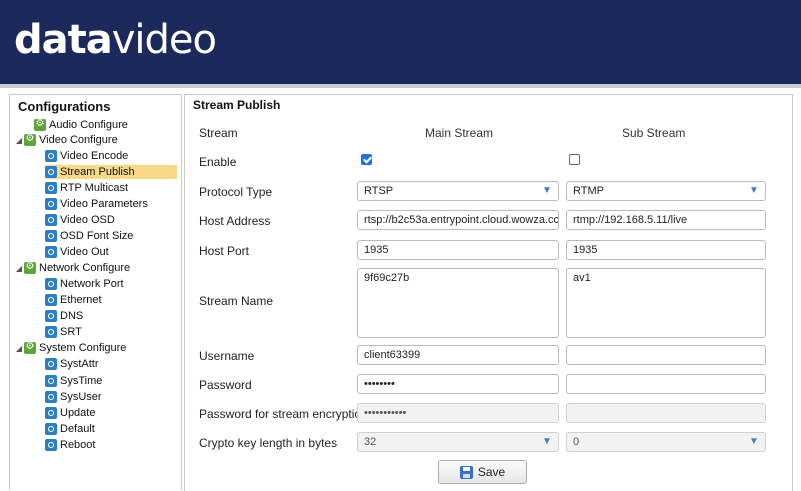 The image size is (801, 491). I want to click on tree-item-reboot: Reboot, so click(70, 445).